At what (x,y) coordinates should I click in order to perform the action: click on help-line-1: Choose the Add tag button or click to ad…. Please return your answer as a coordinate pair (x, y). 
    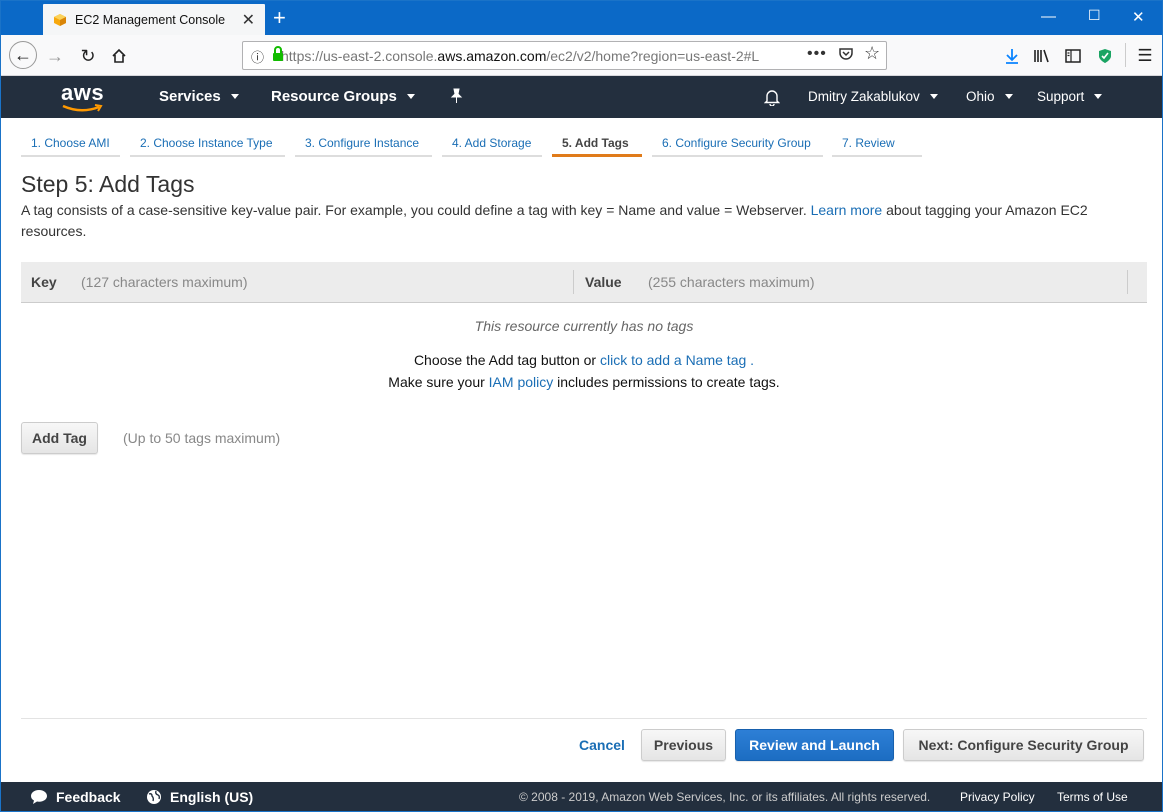
    Looking at the image, I should click on (584, 360).